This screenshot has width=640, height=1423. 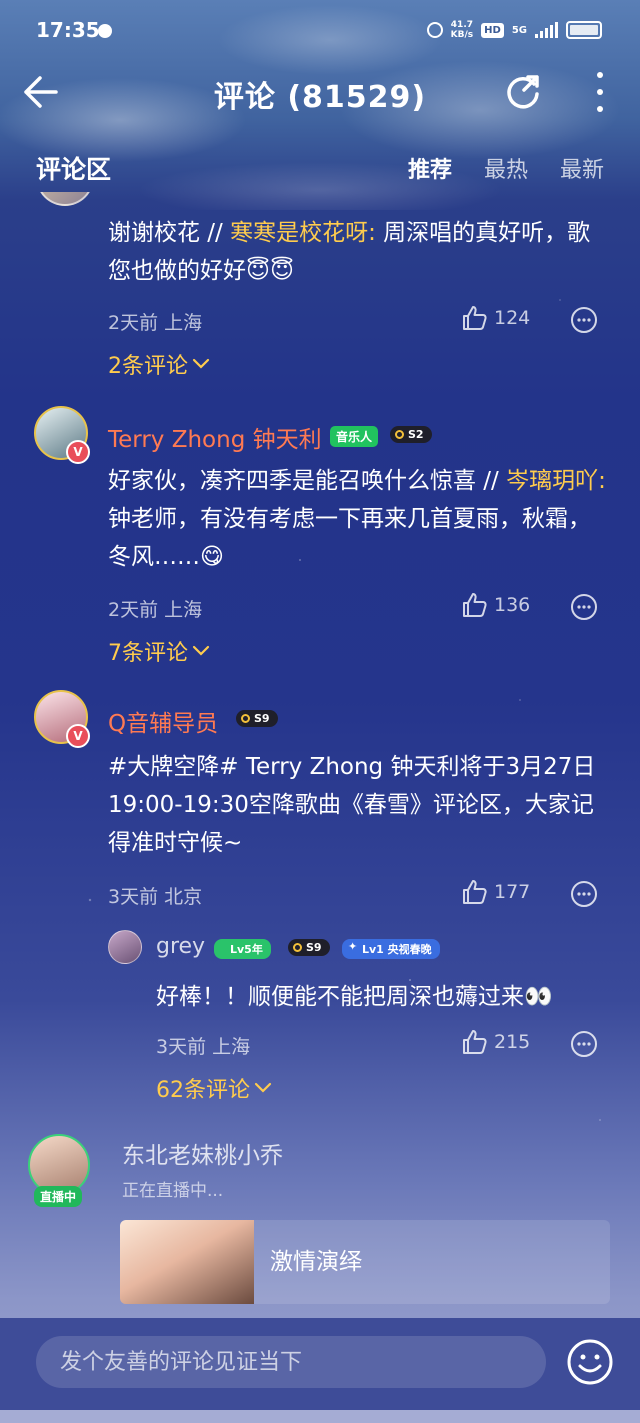 What do you see at coordinates (512, 892) in the screenshot?
I see `like-count: 177` at bounding box center [512, 892].